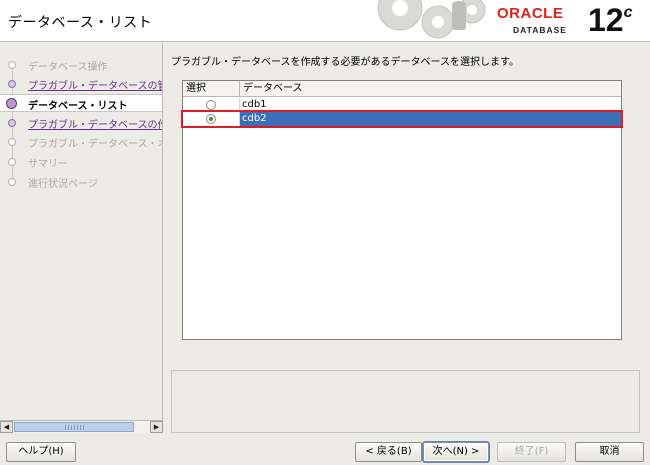  I want to click on nav-step-manage-pdb: プラガブル・データベースの管, so click(81, 84).